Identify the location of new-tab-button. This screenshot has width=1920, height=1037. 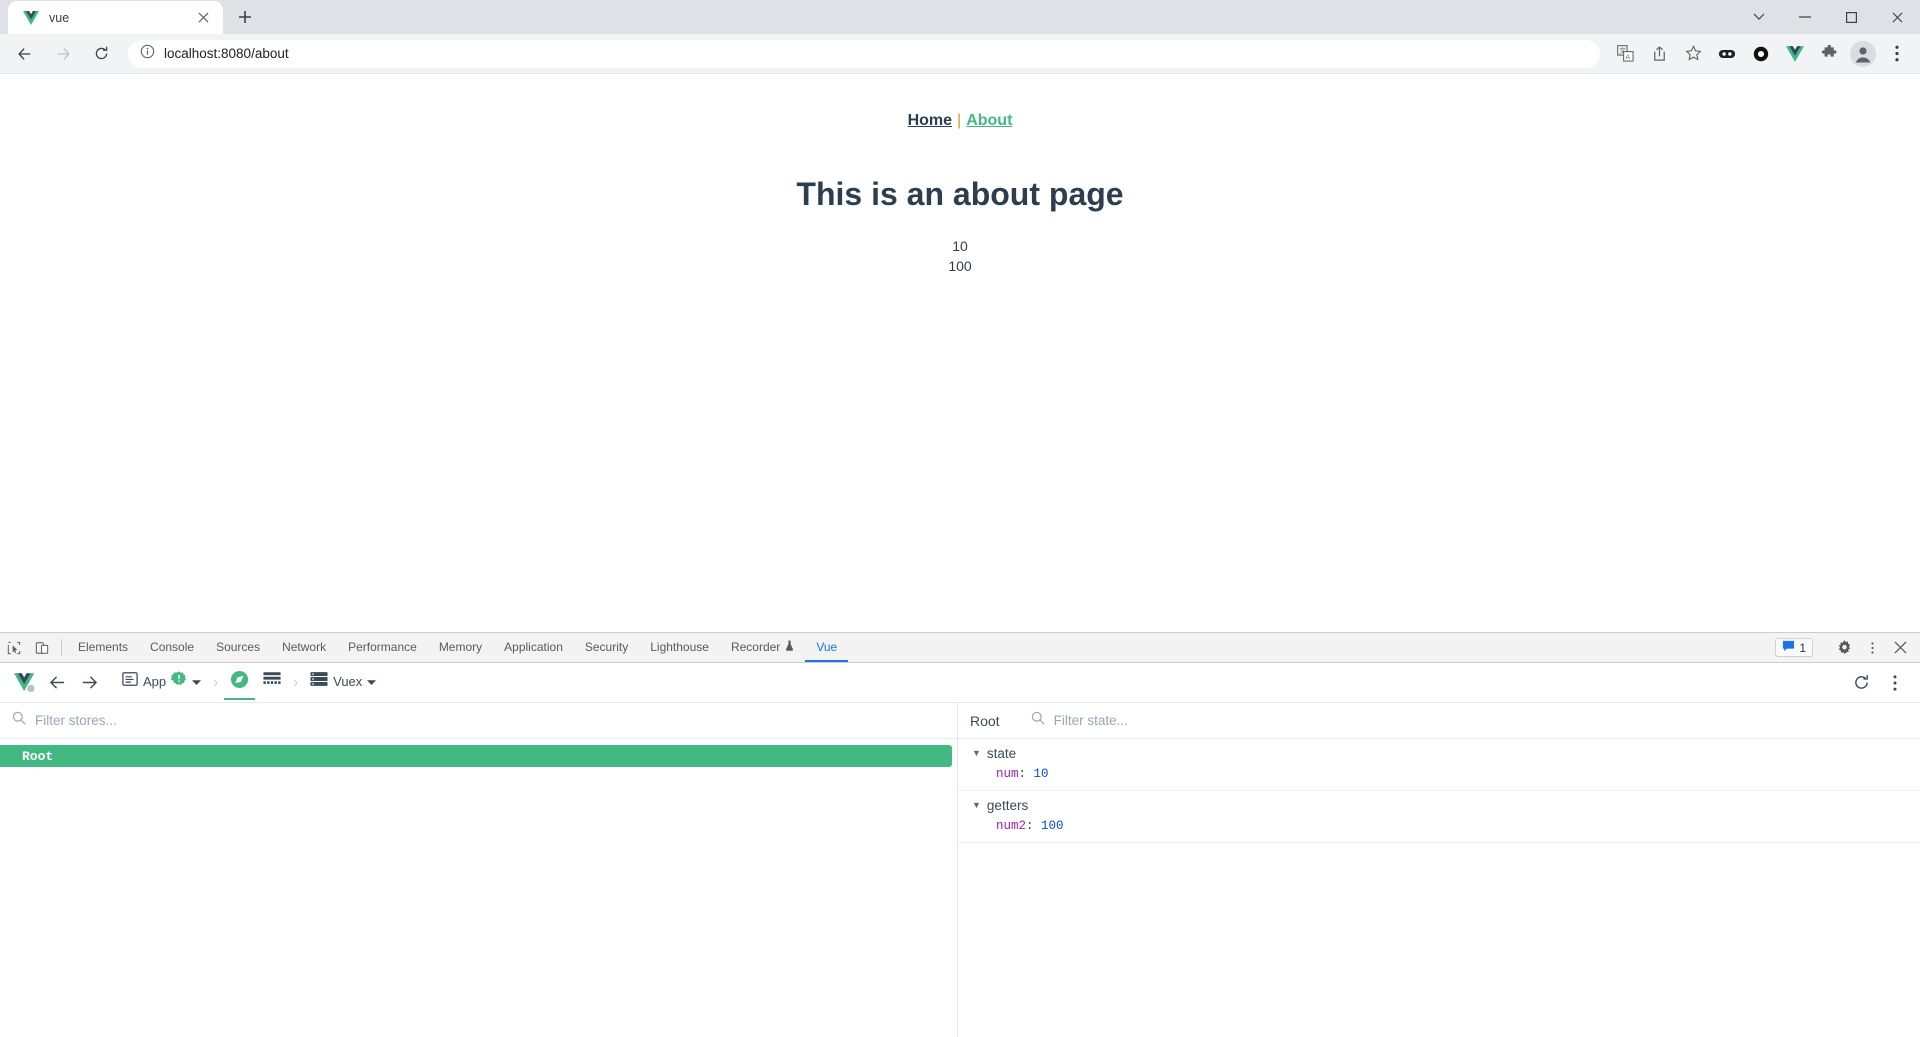
(245, 17).